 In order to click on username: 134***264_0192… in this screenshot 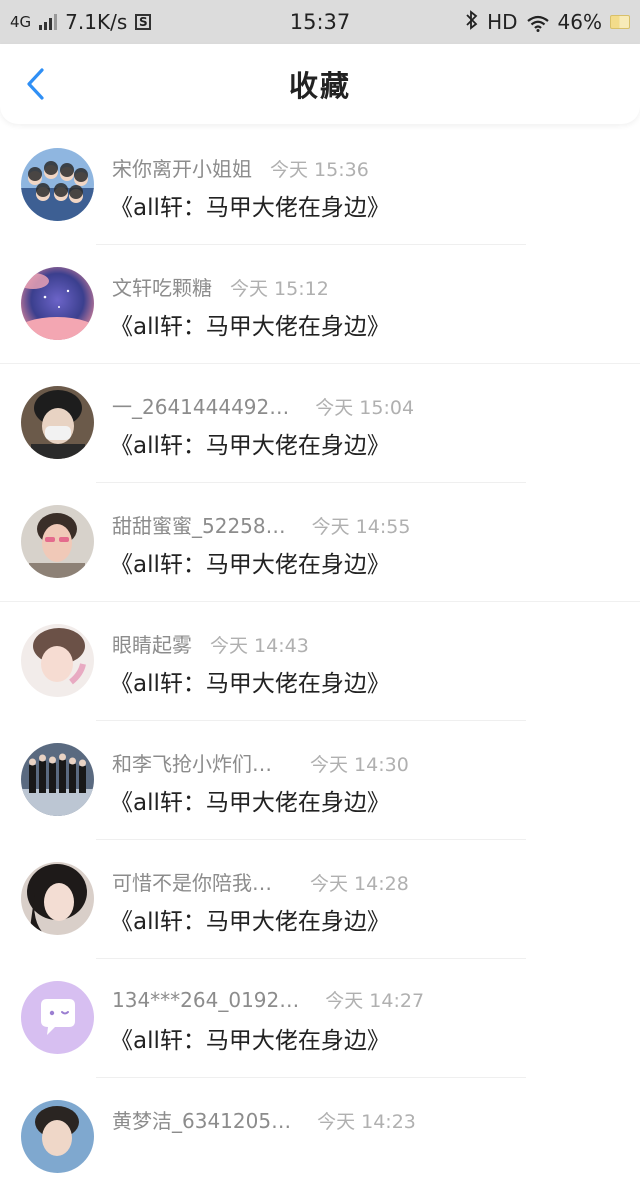, I will do `click(205, 1000)`.